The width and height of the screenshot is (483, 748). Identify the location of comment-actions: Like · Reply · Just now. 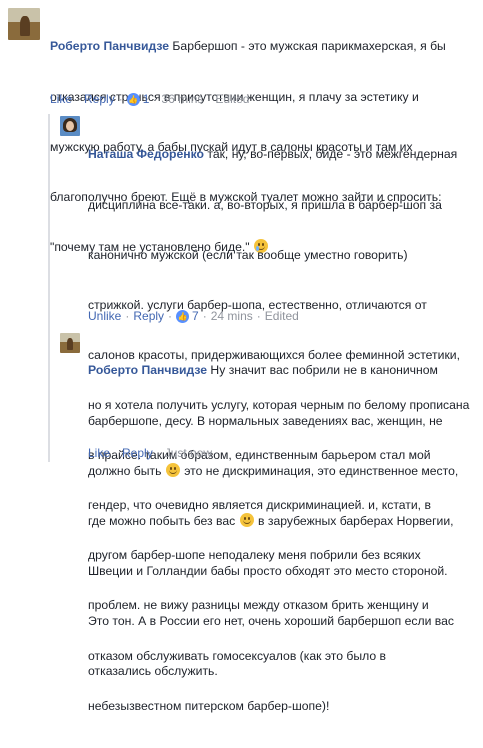
(150, 453).